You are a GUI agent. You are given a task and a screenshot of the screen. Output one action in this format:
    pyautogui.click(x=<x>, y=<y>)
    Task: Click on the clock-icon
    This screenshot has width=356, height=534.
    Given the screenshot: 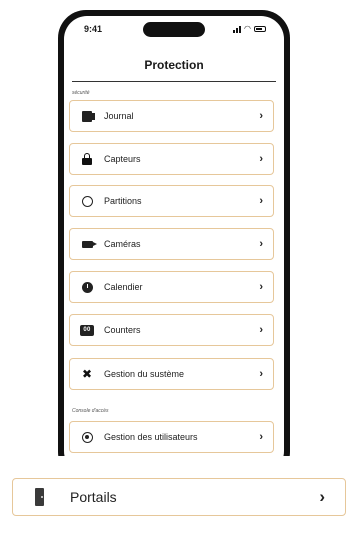 What is the action you would take?
    pyautogui.click(x=87, y=287)
    